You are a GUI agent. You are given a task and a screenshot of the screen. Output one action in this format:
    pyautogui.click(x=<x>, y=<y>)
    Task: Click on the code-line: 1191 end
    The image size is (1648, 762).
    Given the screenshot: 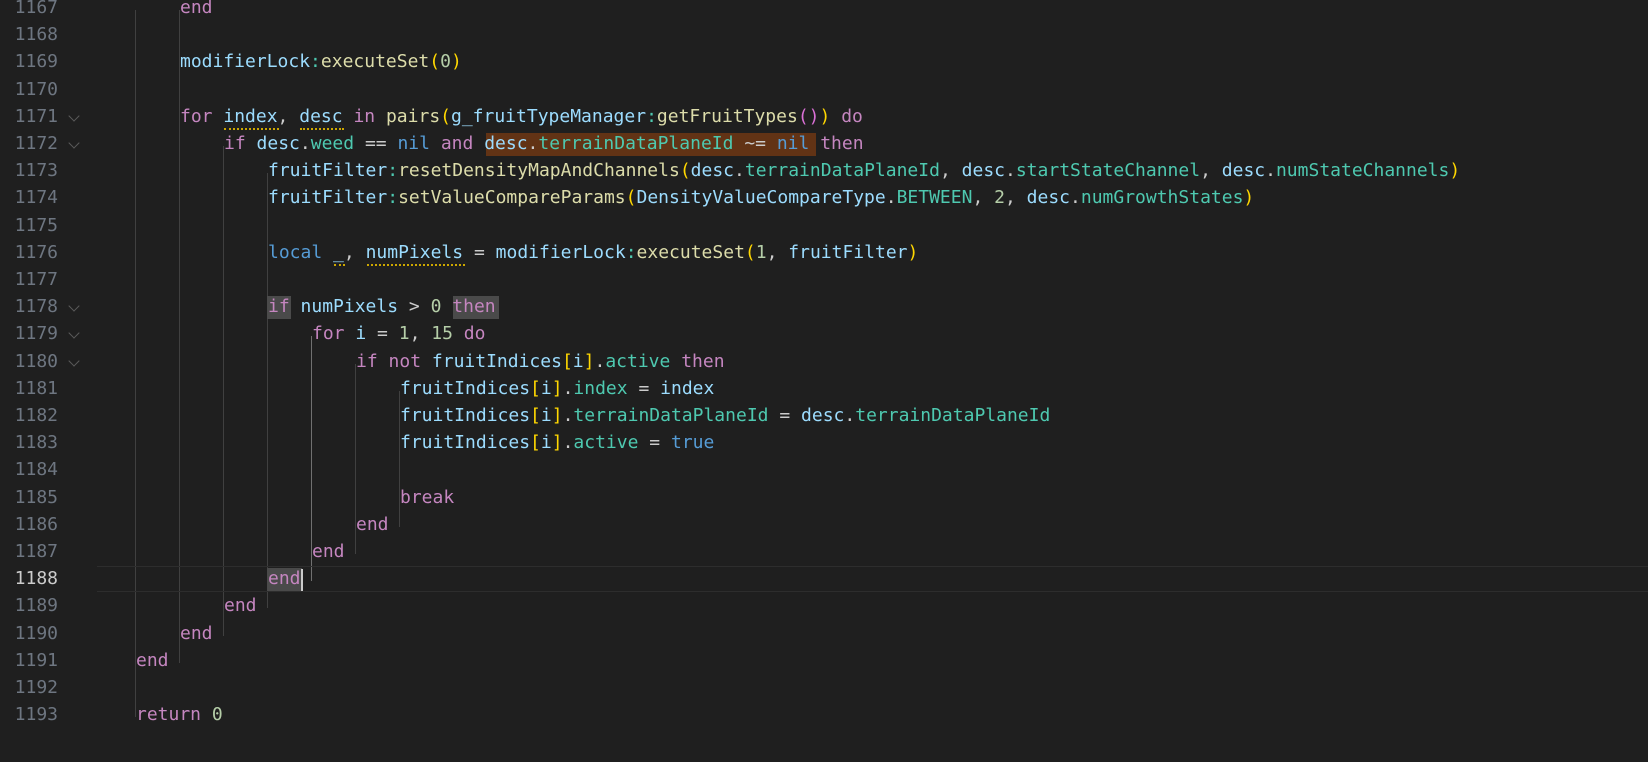 What is the action you would take?
    pyautogui.click(x=824, y=661)
    